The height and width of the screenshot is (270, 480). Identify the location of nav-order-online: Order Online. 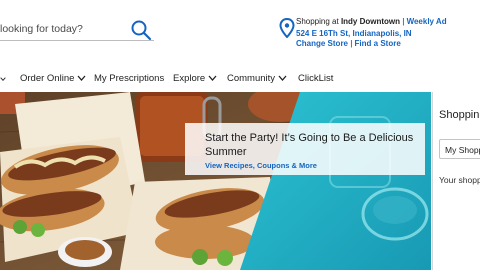
(53, 78).